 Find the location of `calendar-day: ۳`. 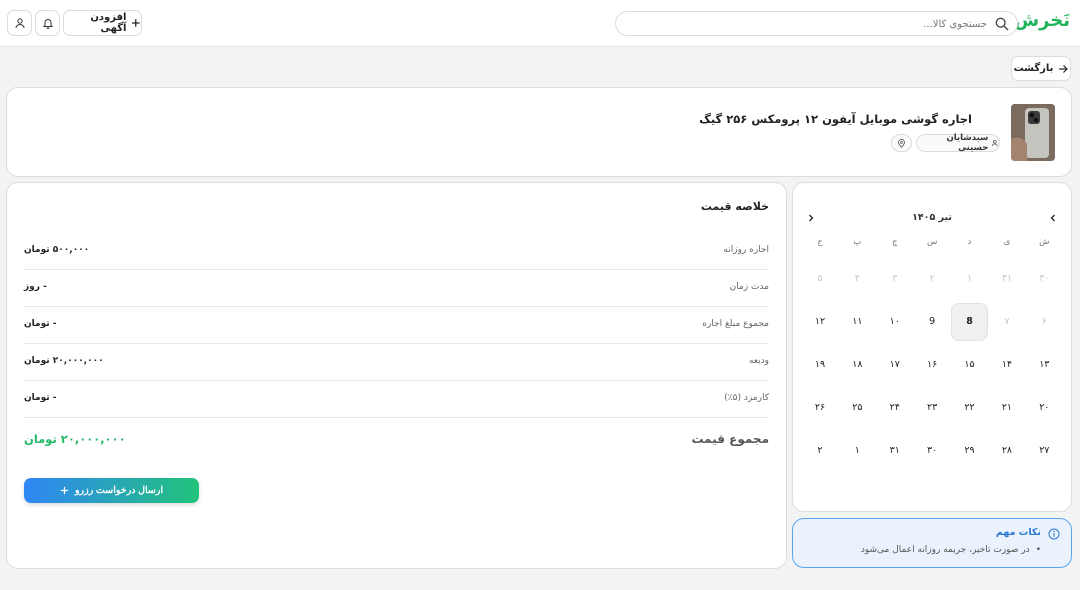

calendar-day: ۳ is located at coordinates (894, 278).